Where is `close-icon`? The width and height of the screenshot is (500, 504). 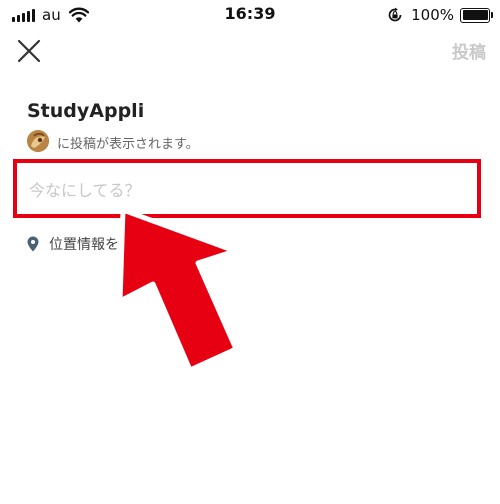 close-icon is located at coordinates (29, 51).